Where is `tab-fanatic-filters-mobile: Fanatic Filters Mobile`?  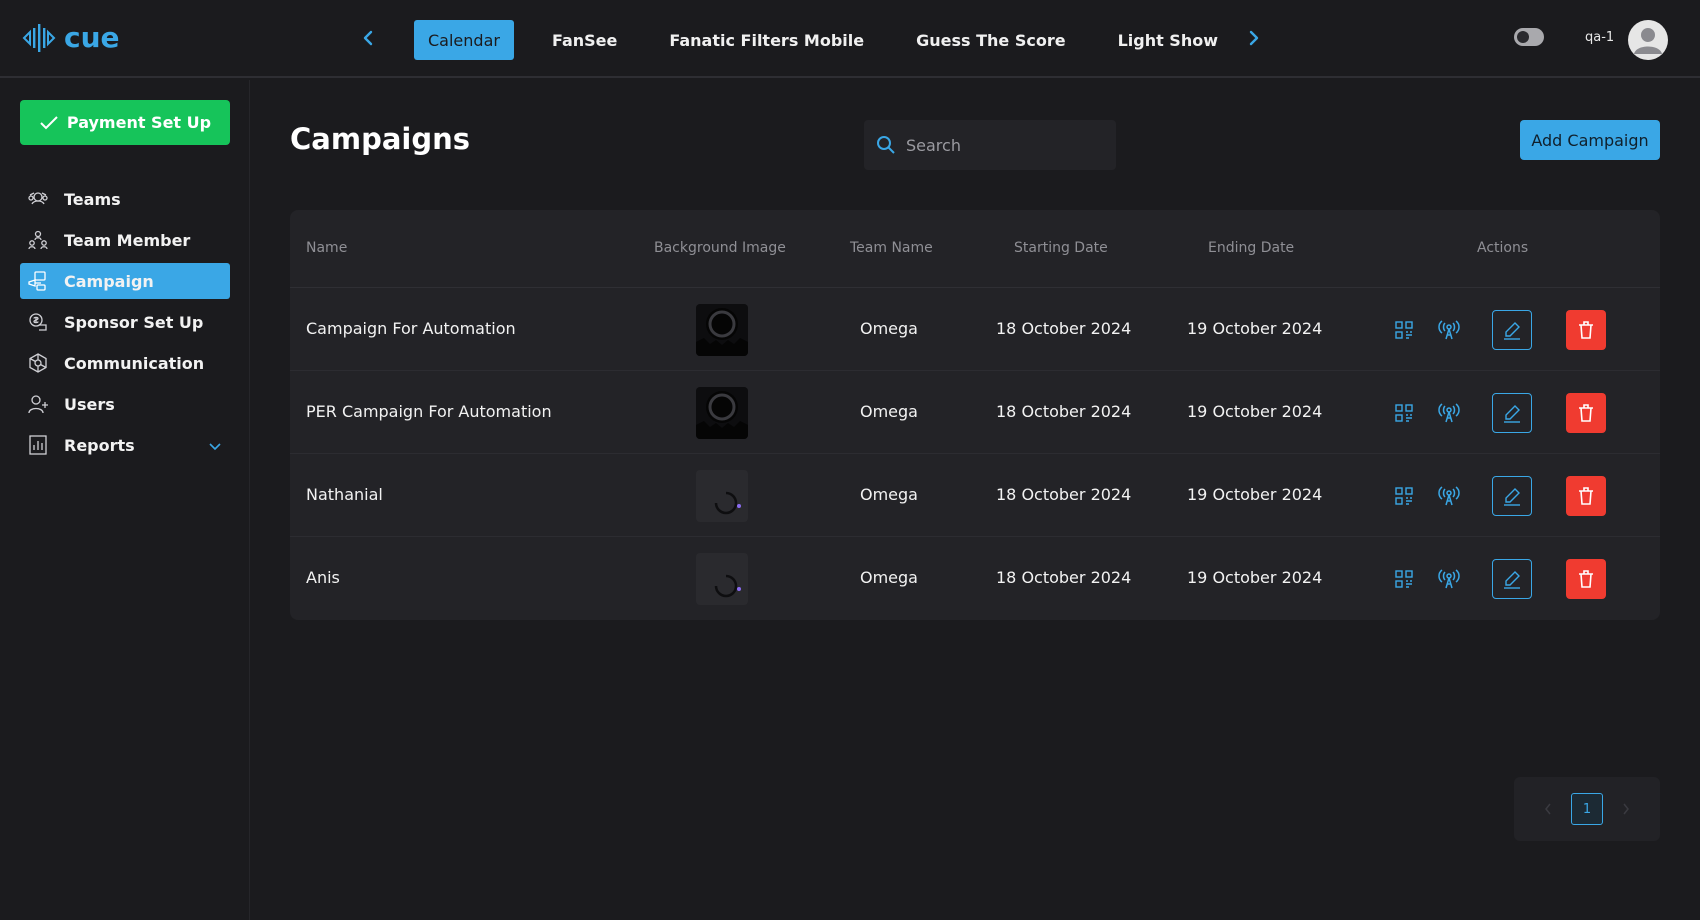 tab-fanatic-filters-mobile: Fanatic Filters Mobile is located at coordinates (766, 40).